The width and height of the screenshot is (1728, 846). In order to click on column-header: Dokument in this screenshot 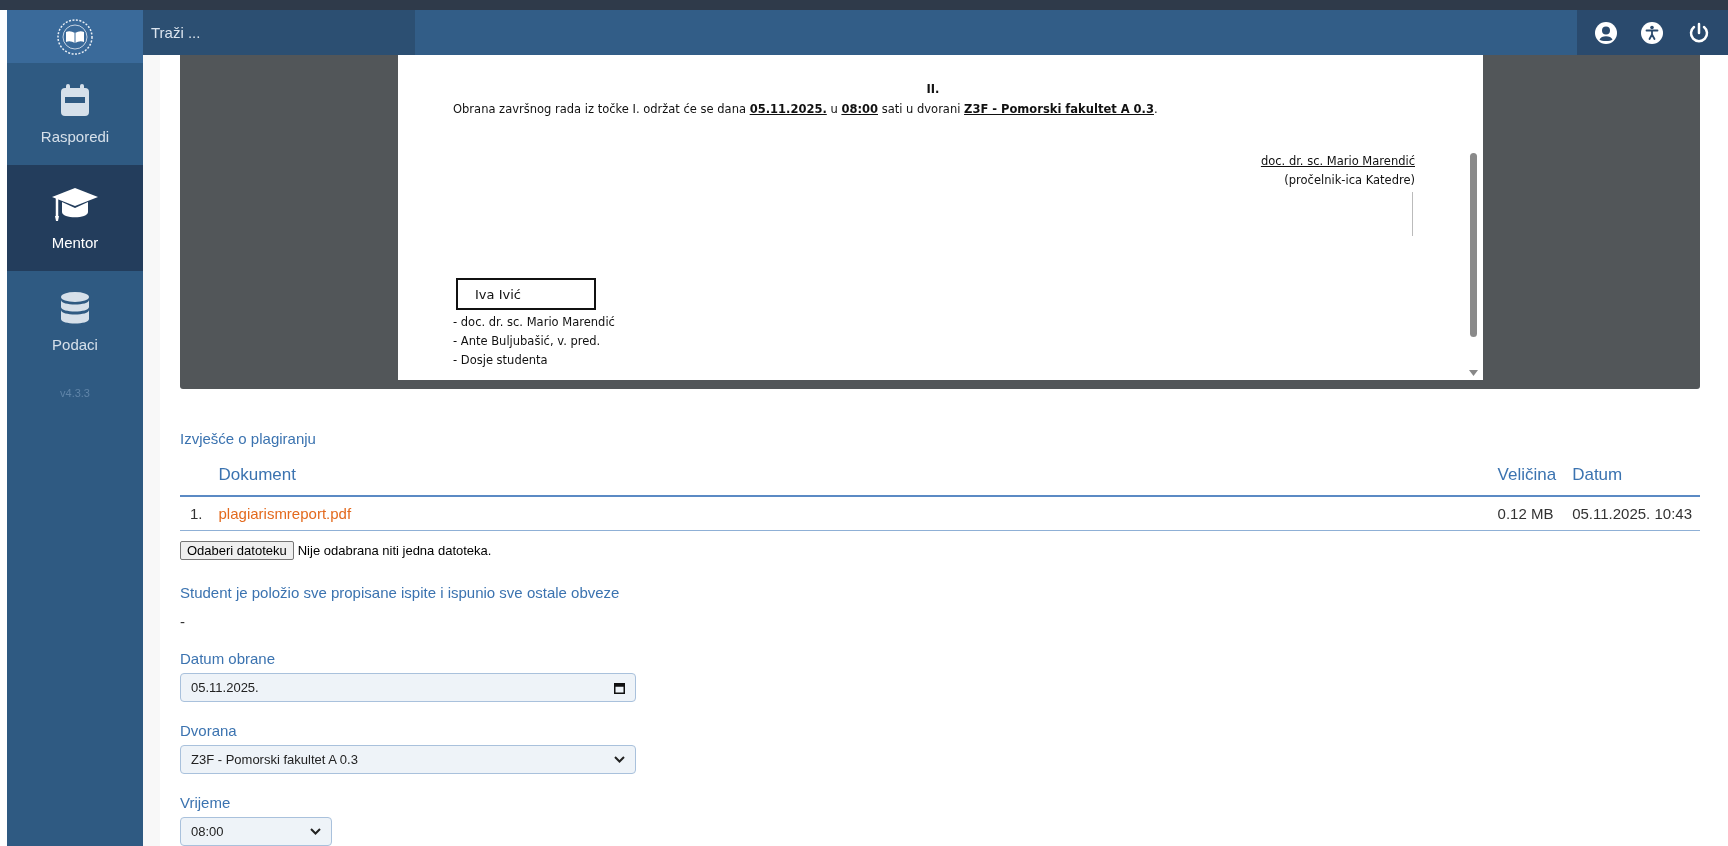, I will do `click(257, 474)`.